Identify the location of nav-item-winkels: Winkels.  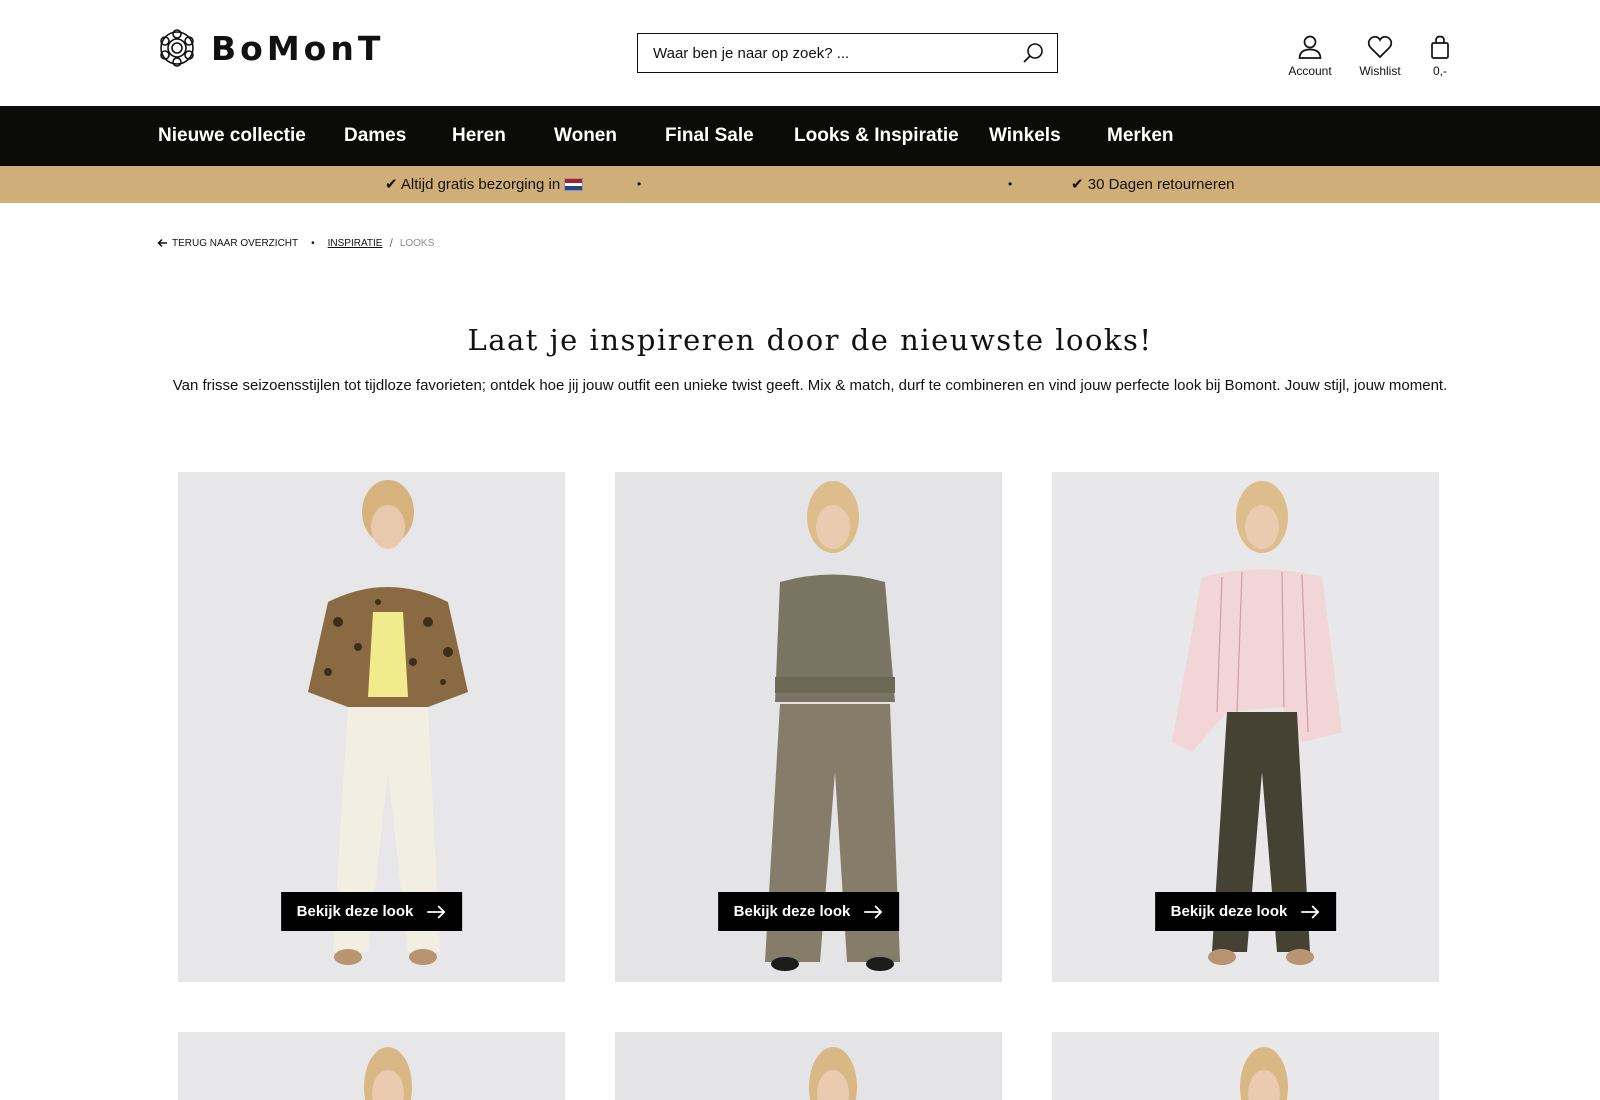
(1025, 136).